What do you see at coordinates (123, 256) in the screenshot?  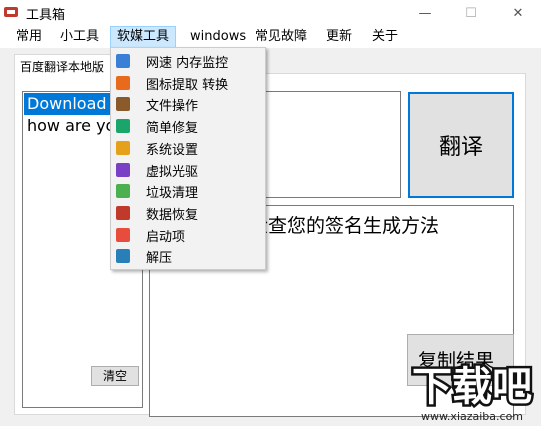 I see `unzip-icon` at bounding box center [123, 256].